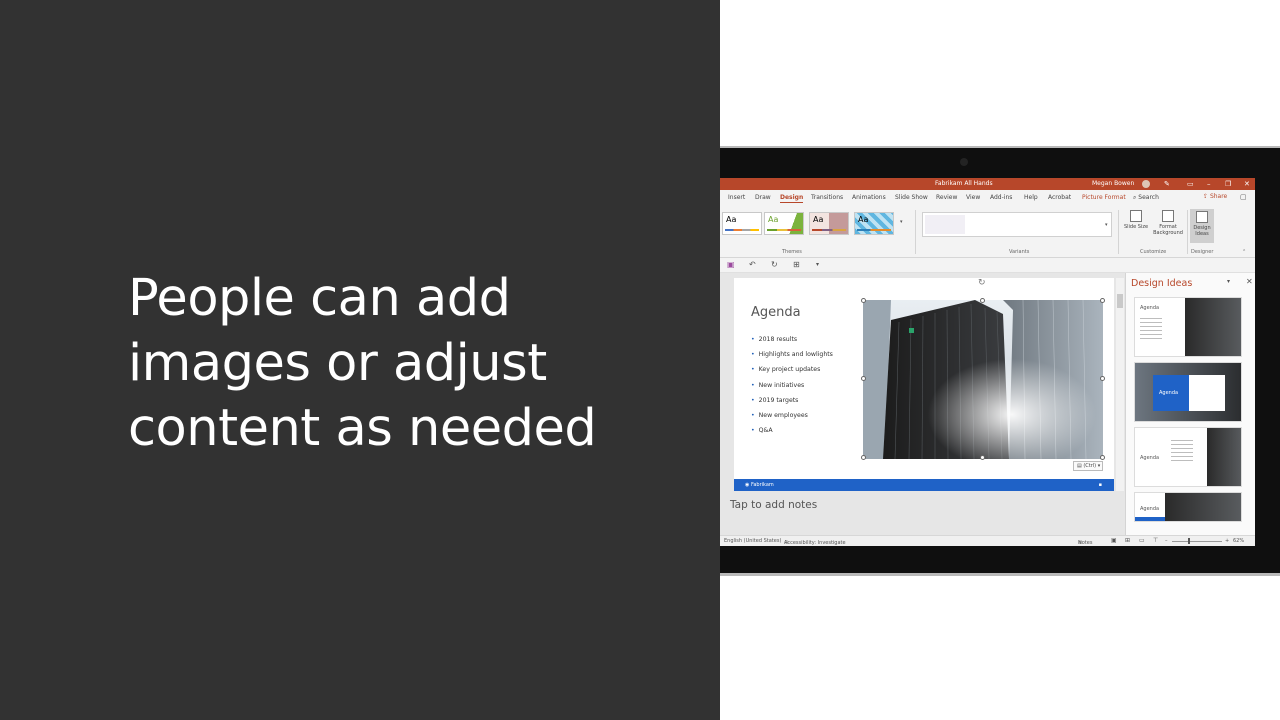  Describe the element at coordinates (1167, 184) in the screenshot. I see `pen-icon: ✎` at that location.